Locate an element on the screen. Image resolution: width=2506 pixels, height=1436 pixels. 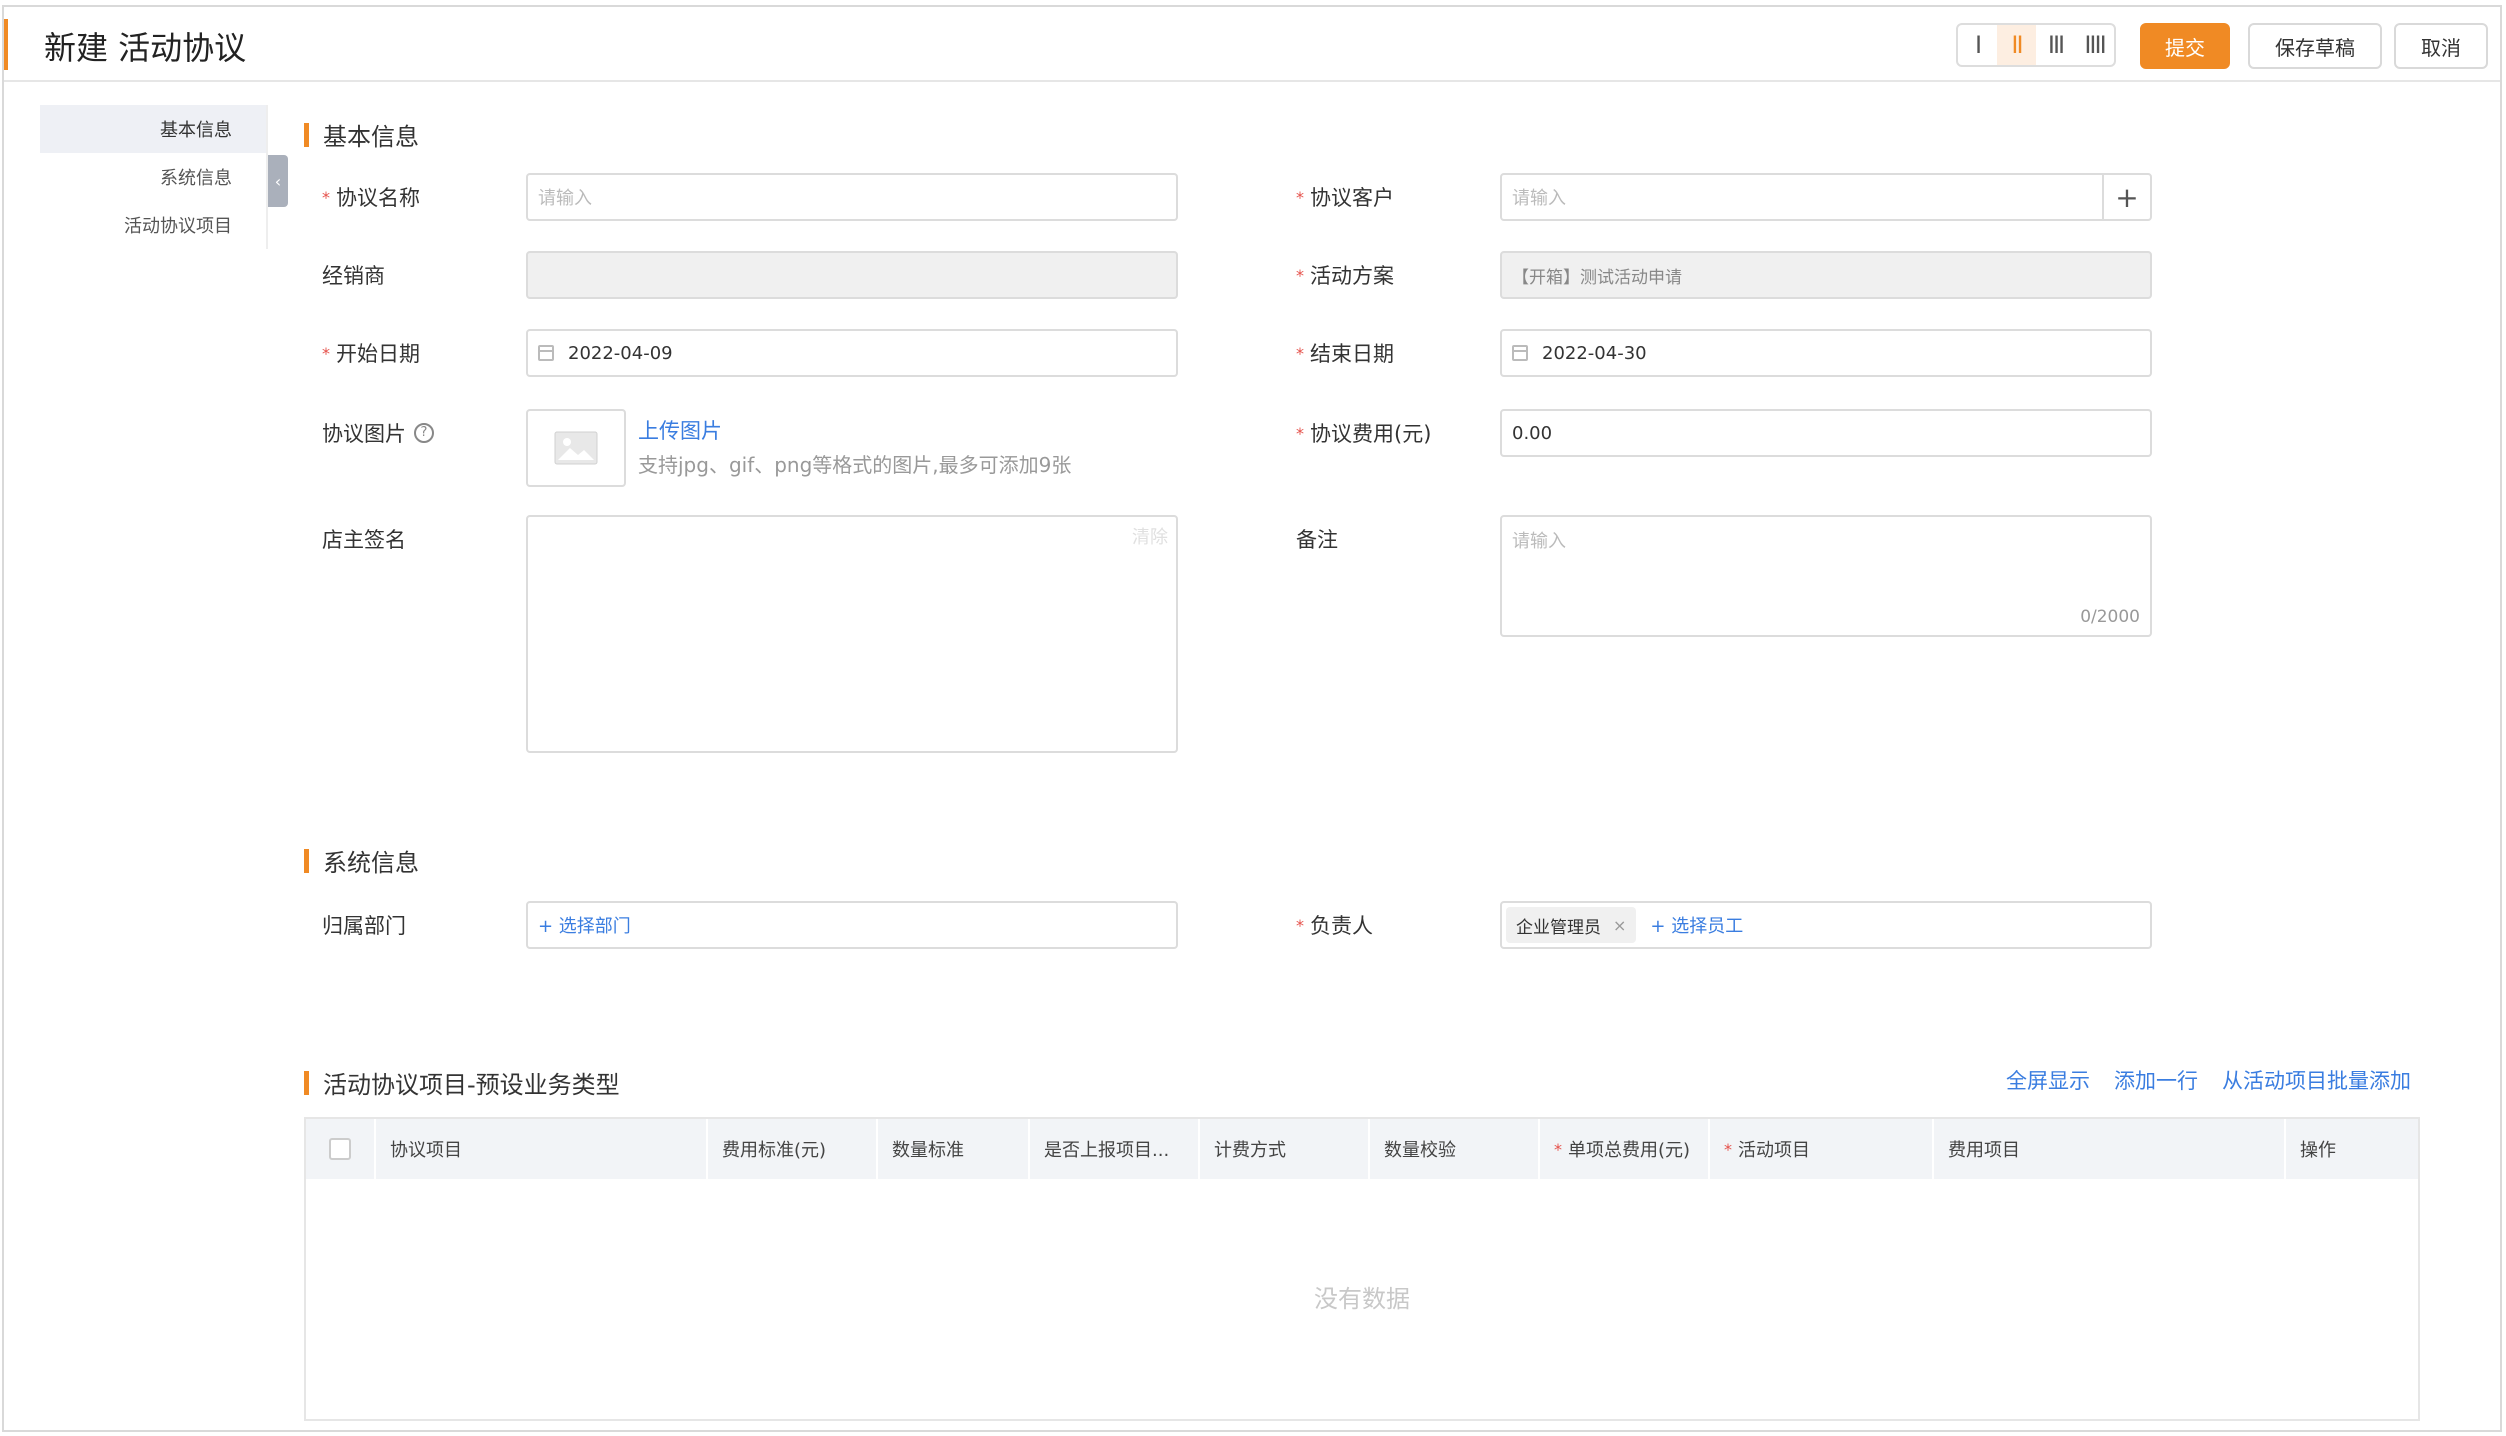
end-date-value: 2022-04-30 is located at coordinates (1594, 353).